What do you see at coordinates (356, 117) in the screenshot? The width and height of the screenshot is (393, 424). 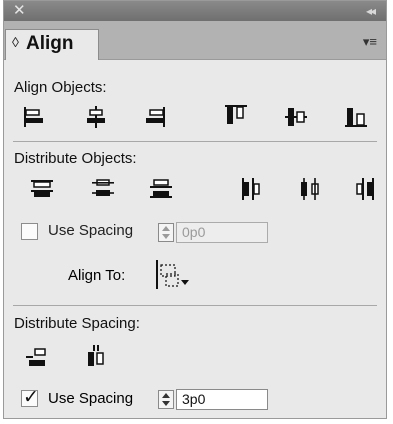 I see `align-bottom-edges-icon` at bounding box center [356, 117].